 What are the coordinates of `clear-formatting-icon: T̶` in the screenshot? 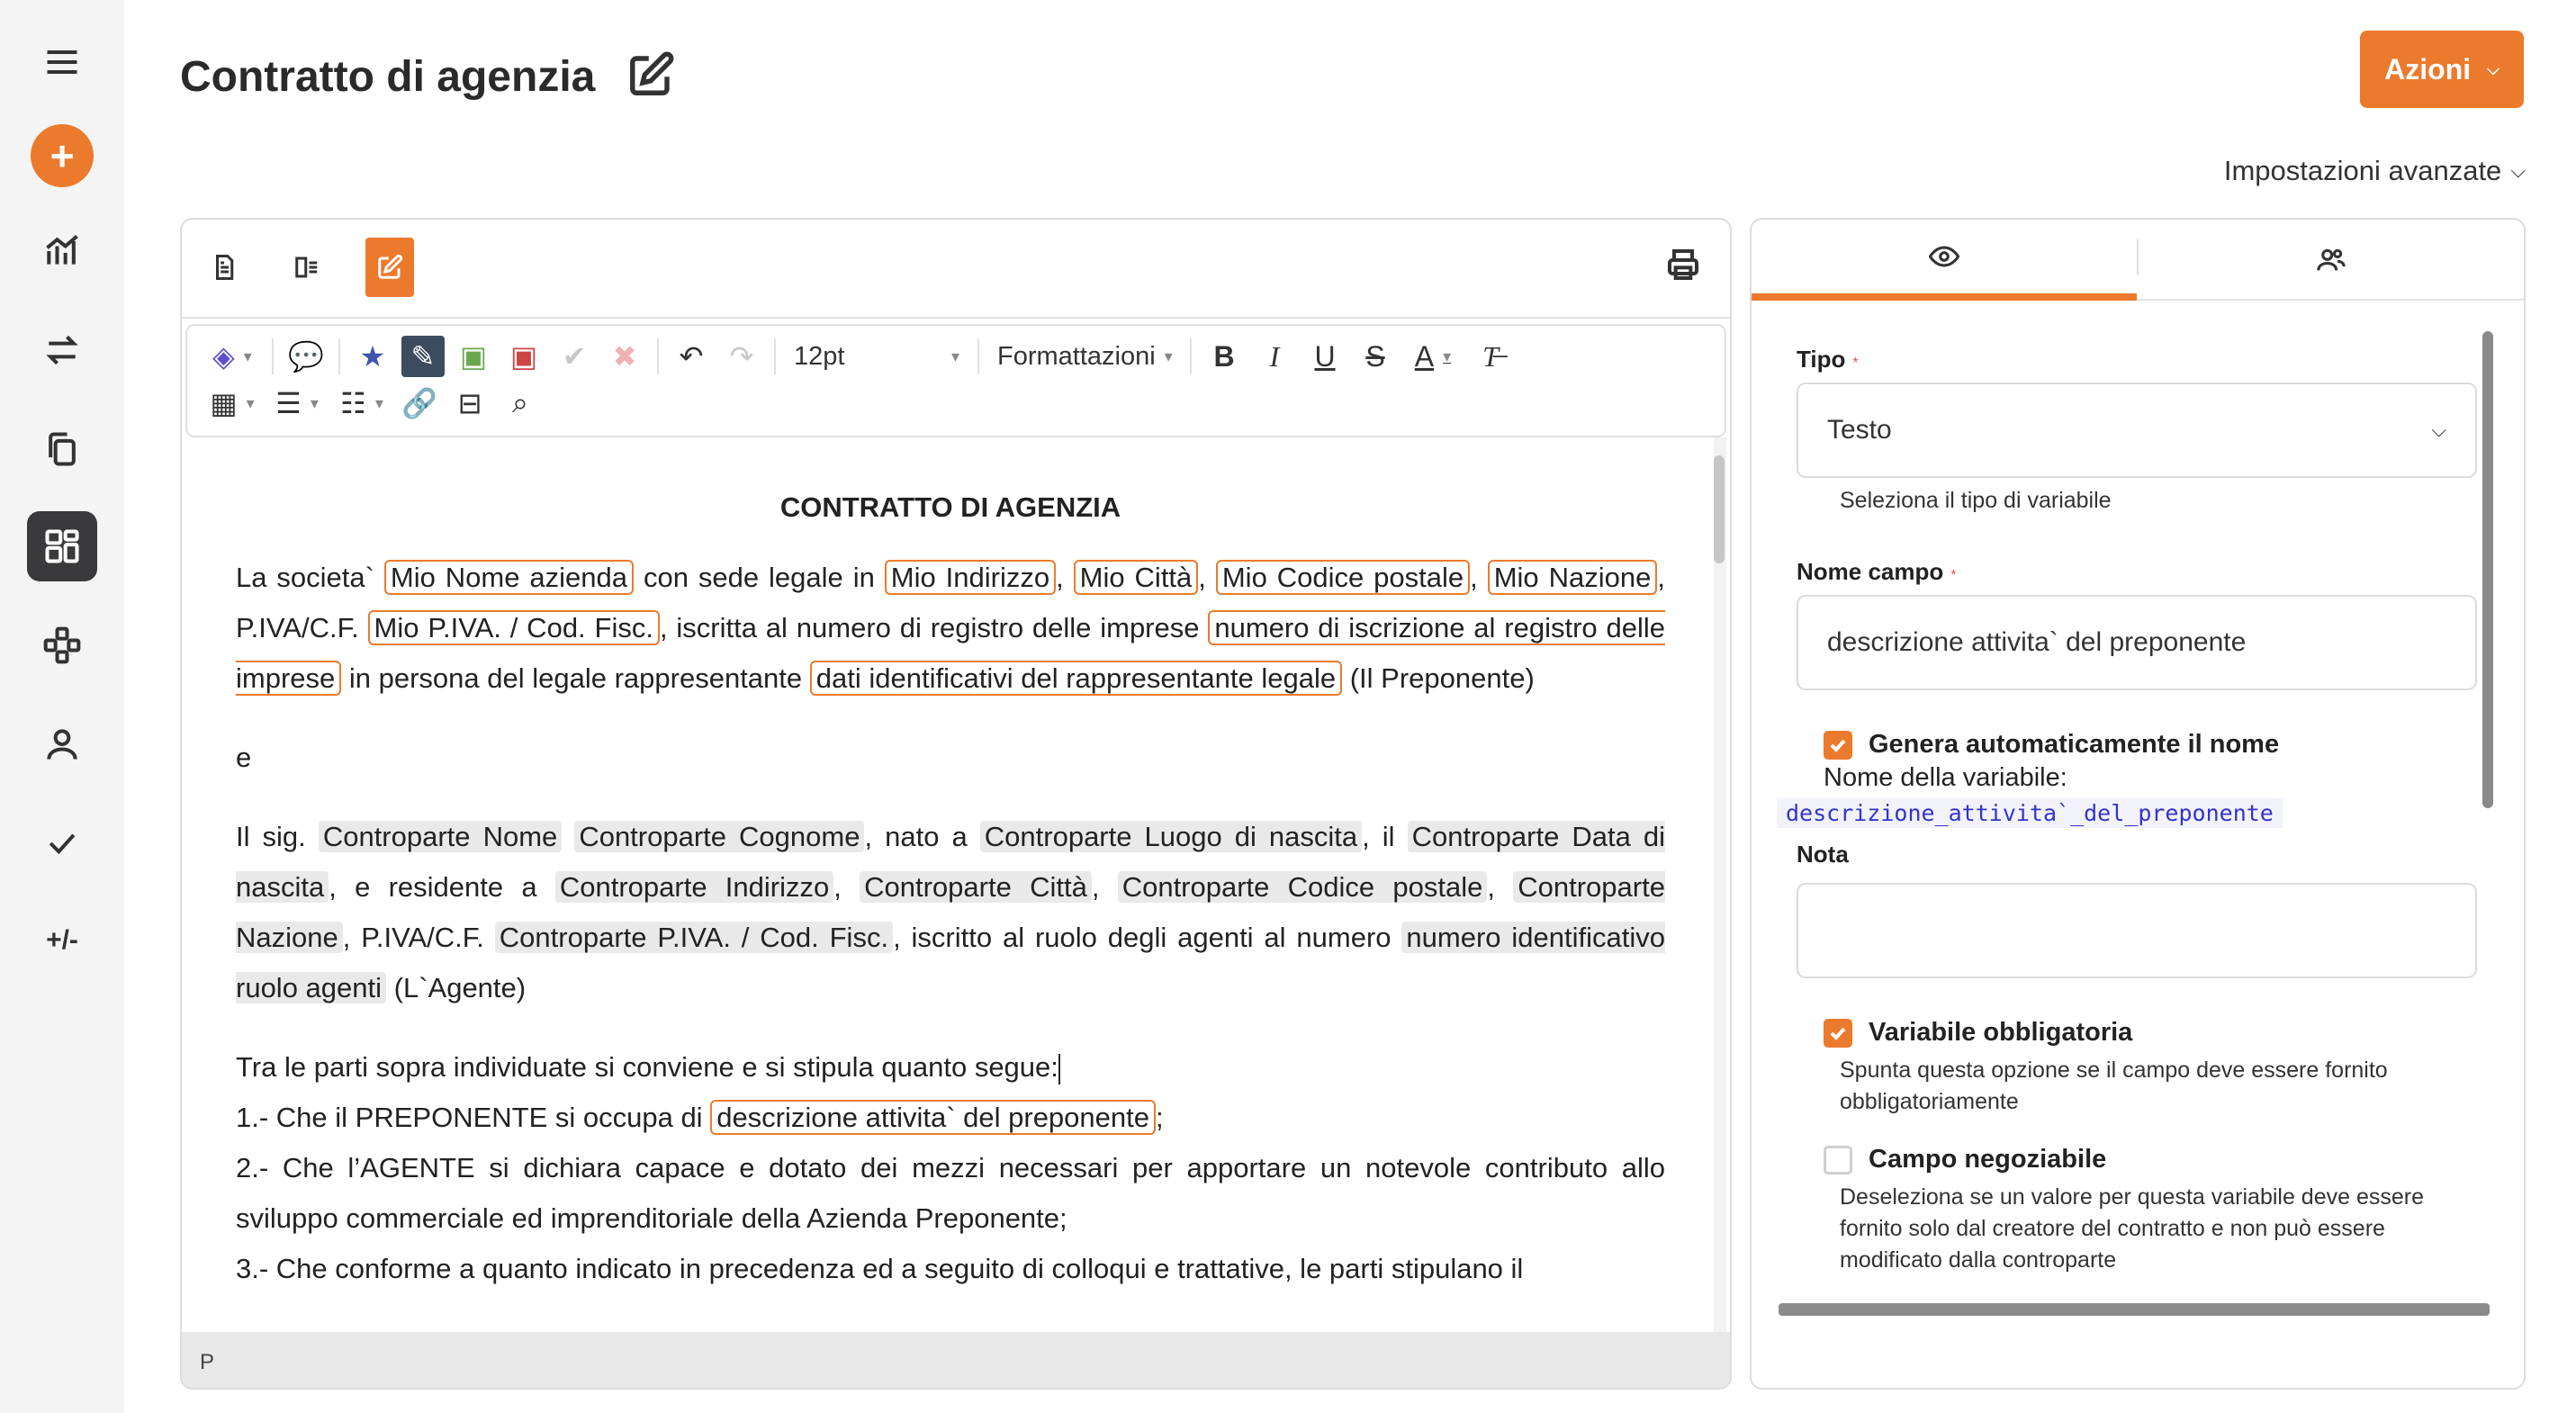 It's located at (1490, 357).